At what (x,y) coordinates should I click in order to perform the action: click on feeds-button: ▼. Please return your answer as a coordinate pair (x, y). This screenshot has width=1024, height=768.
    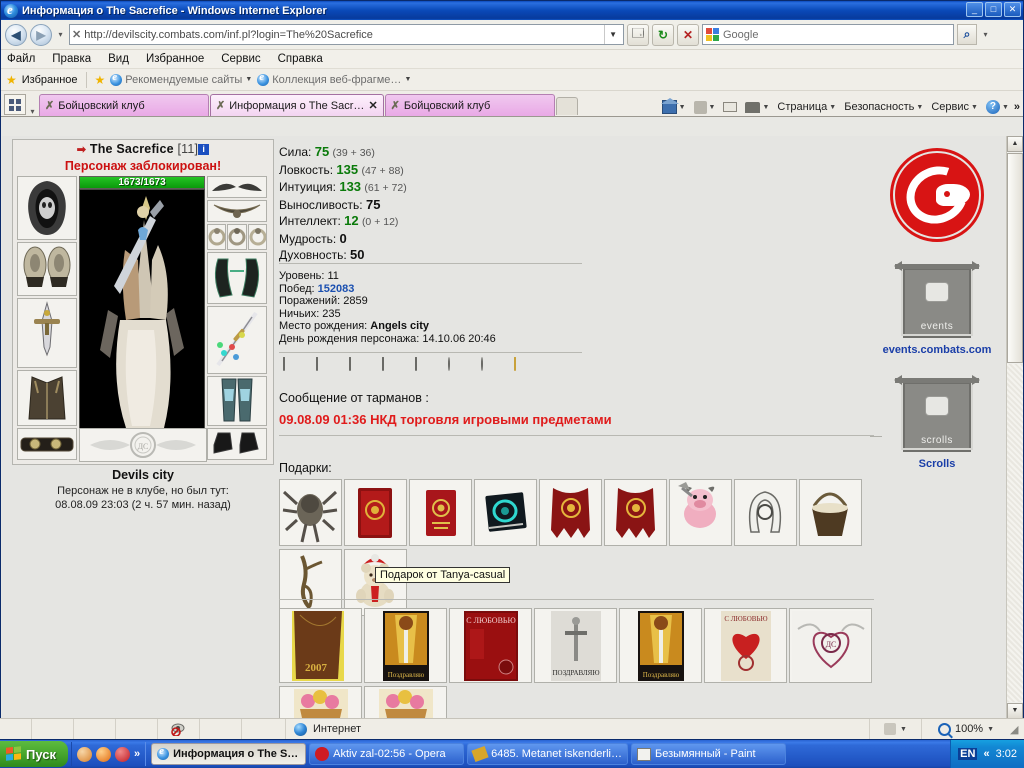
    Looking at the image, I should click on (705, 107).